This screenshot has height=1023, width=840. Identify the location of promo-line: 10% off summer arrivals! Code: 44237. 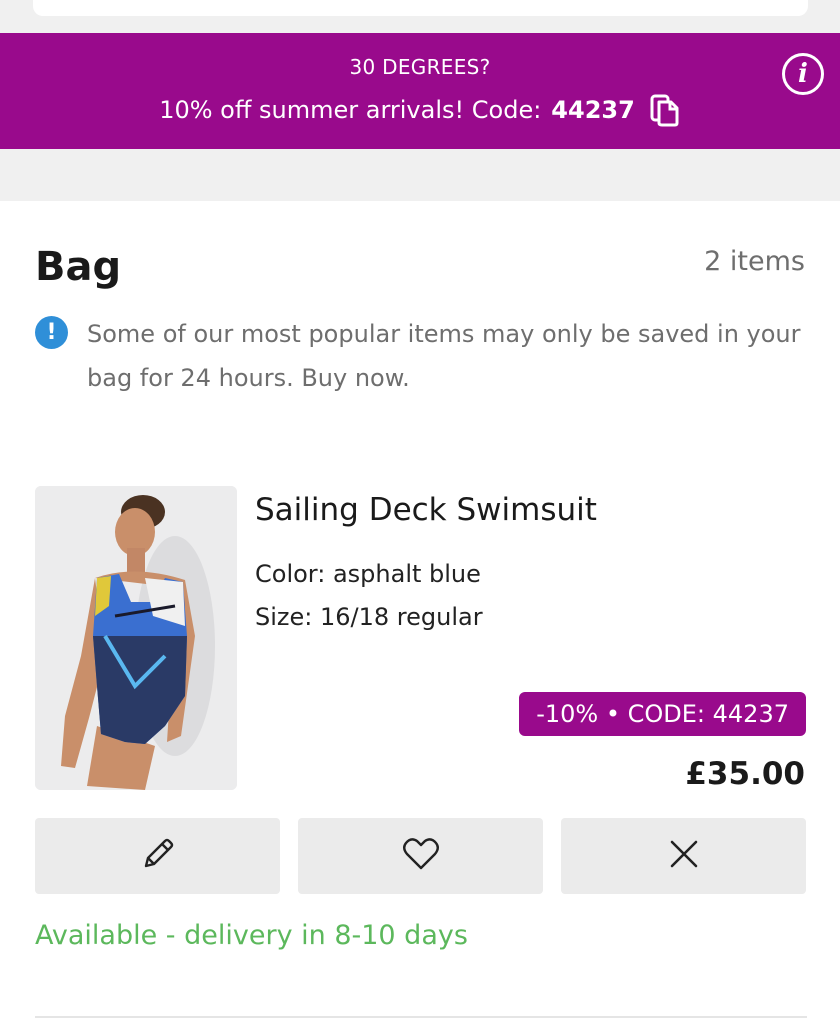
(420, 110).